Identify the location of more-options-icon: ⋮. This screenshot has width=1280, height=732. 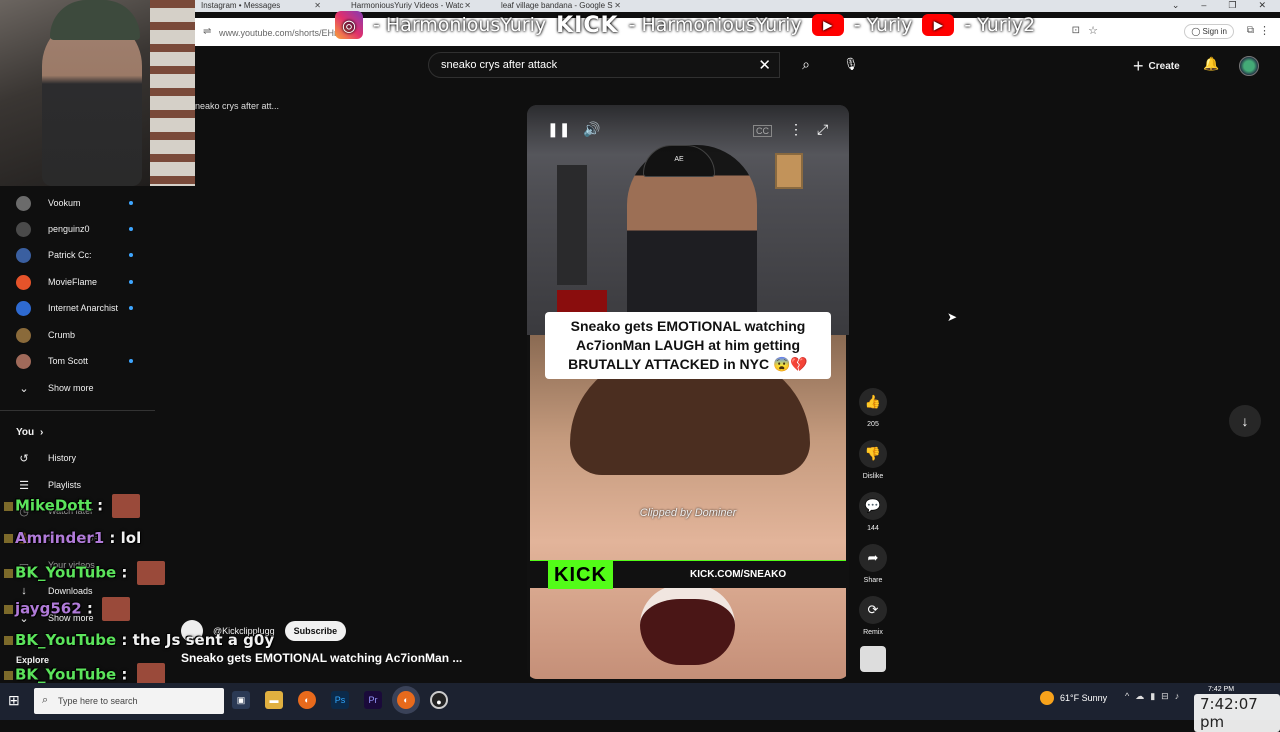
(796, 129).